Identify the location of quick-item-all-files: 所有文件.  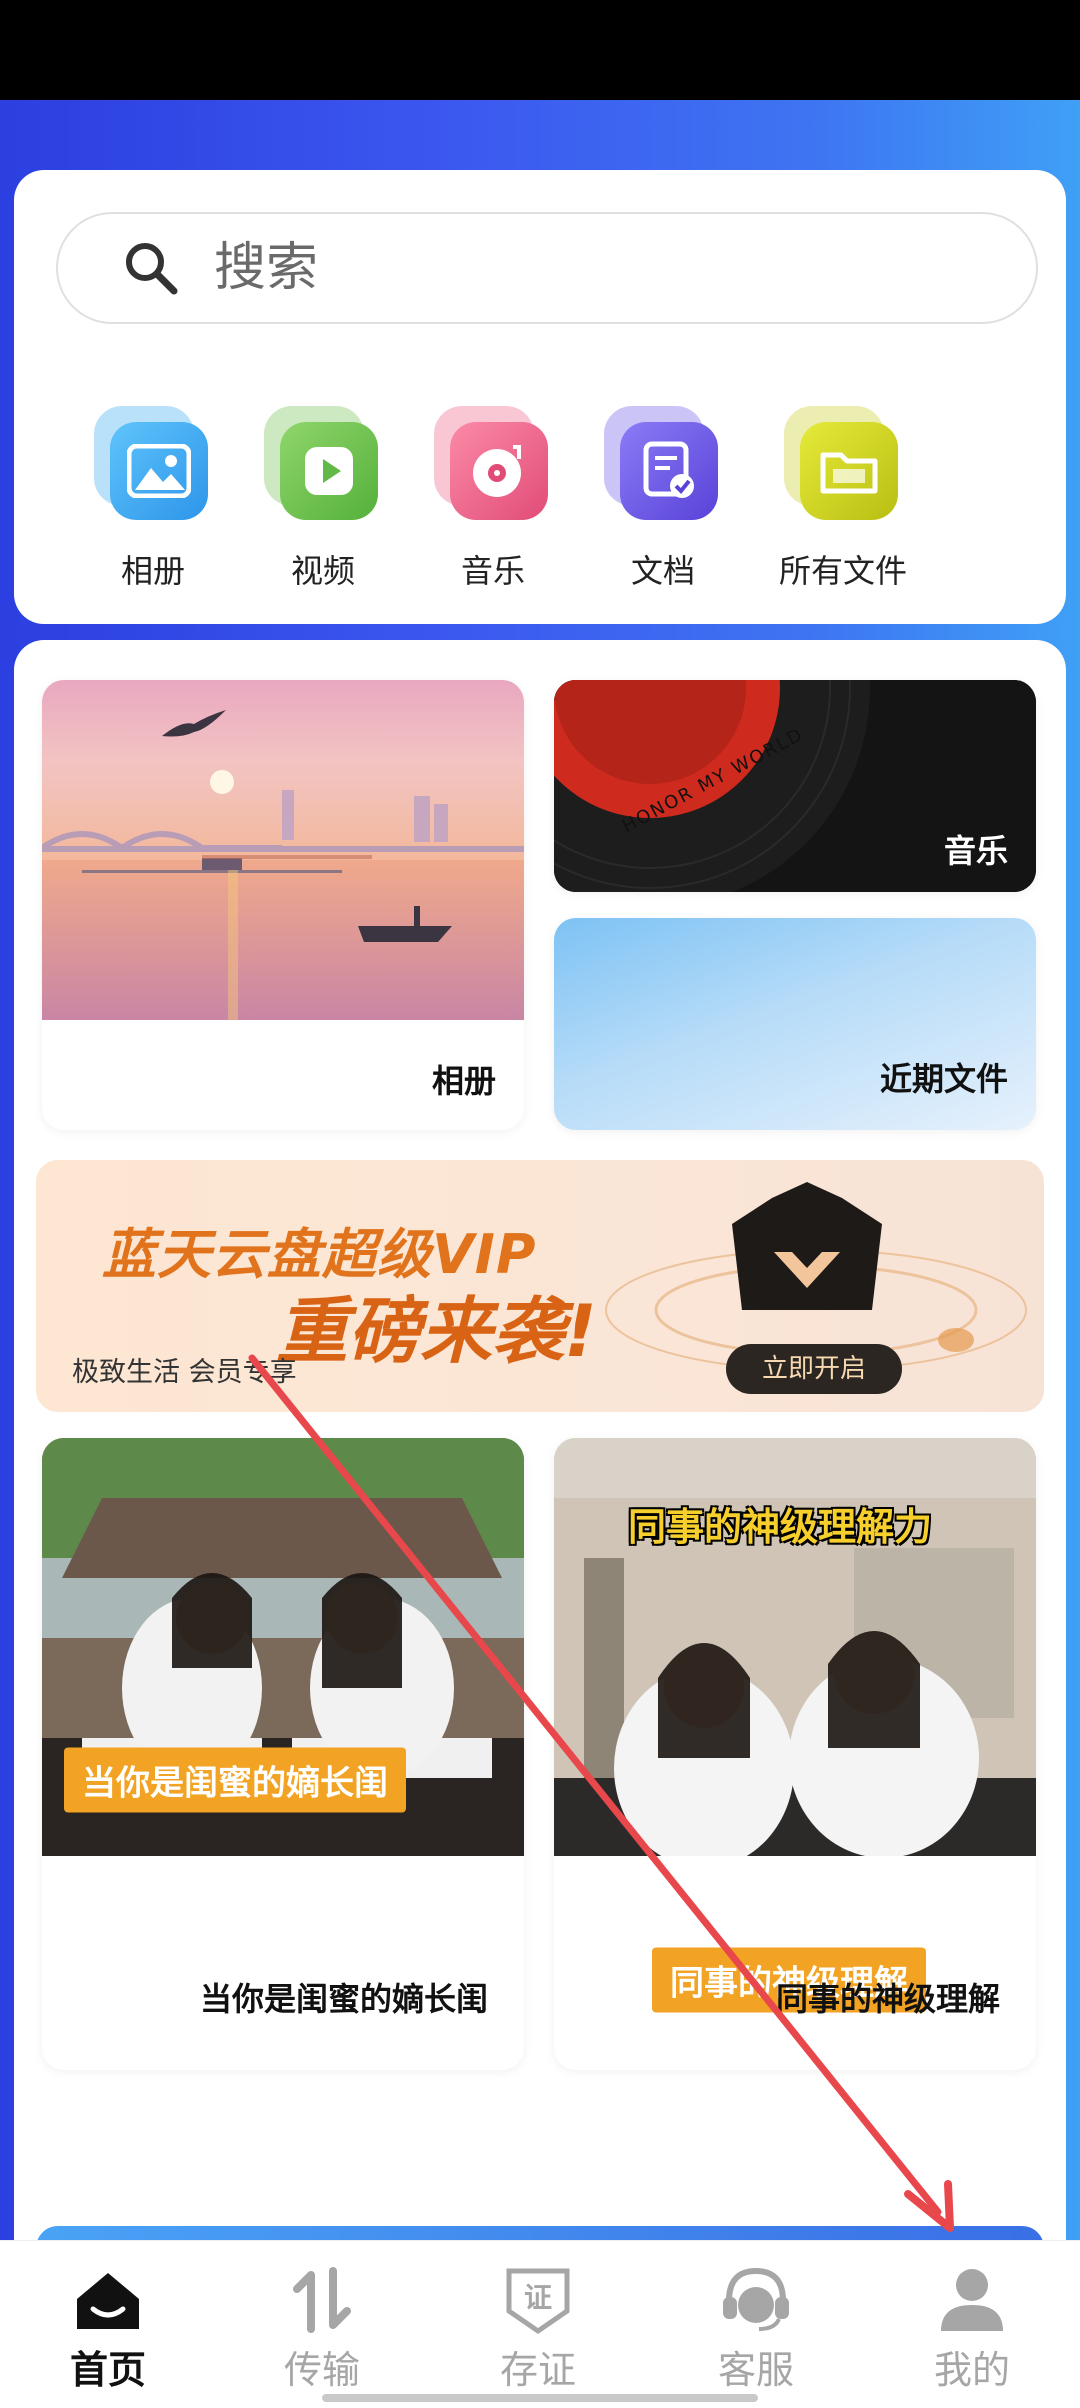
(843, 499).